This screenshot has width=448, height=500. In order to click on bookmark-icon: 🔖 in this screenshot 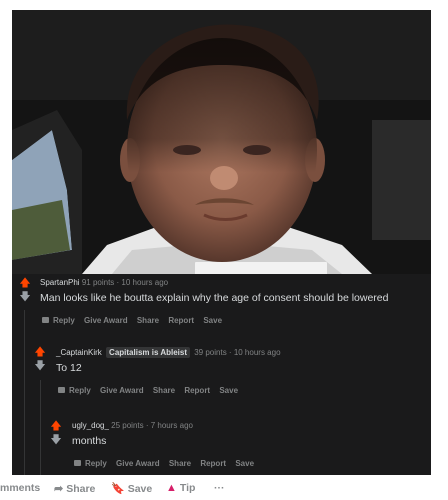, I will do `click(118, 489)`.